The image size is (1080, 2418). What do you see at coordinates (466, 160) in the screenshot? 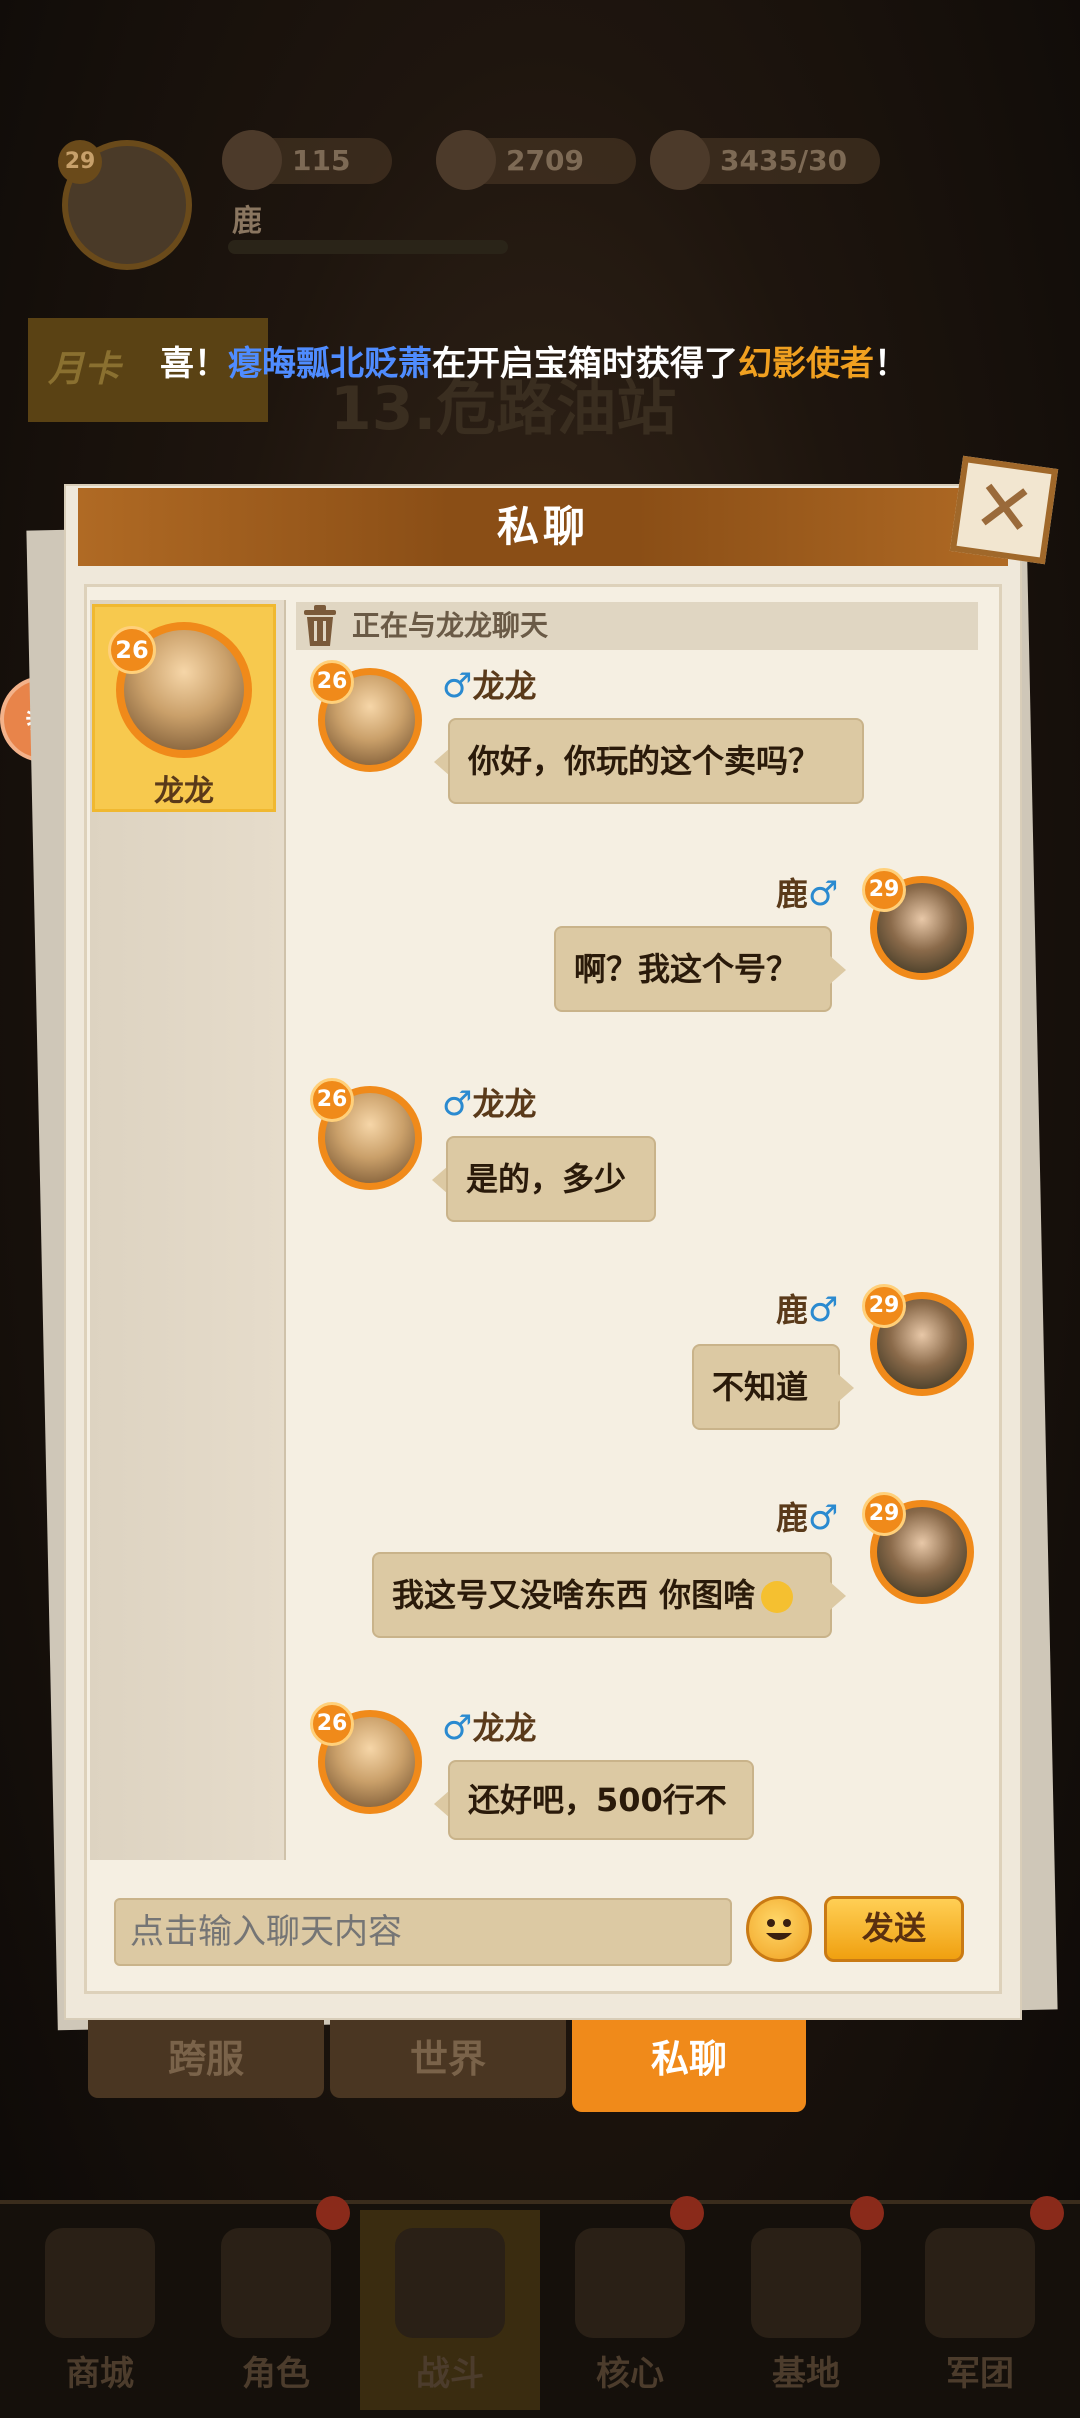
I see `coin-icon` at bounding box center [466, 160].